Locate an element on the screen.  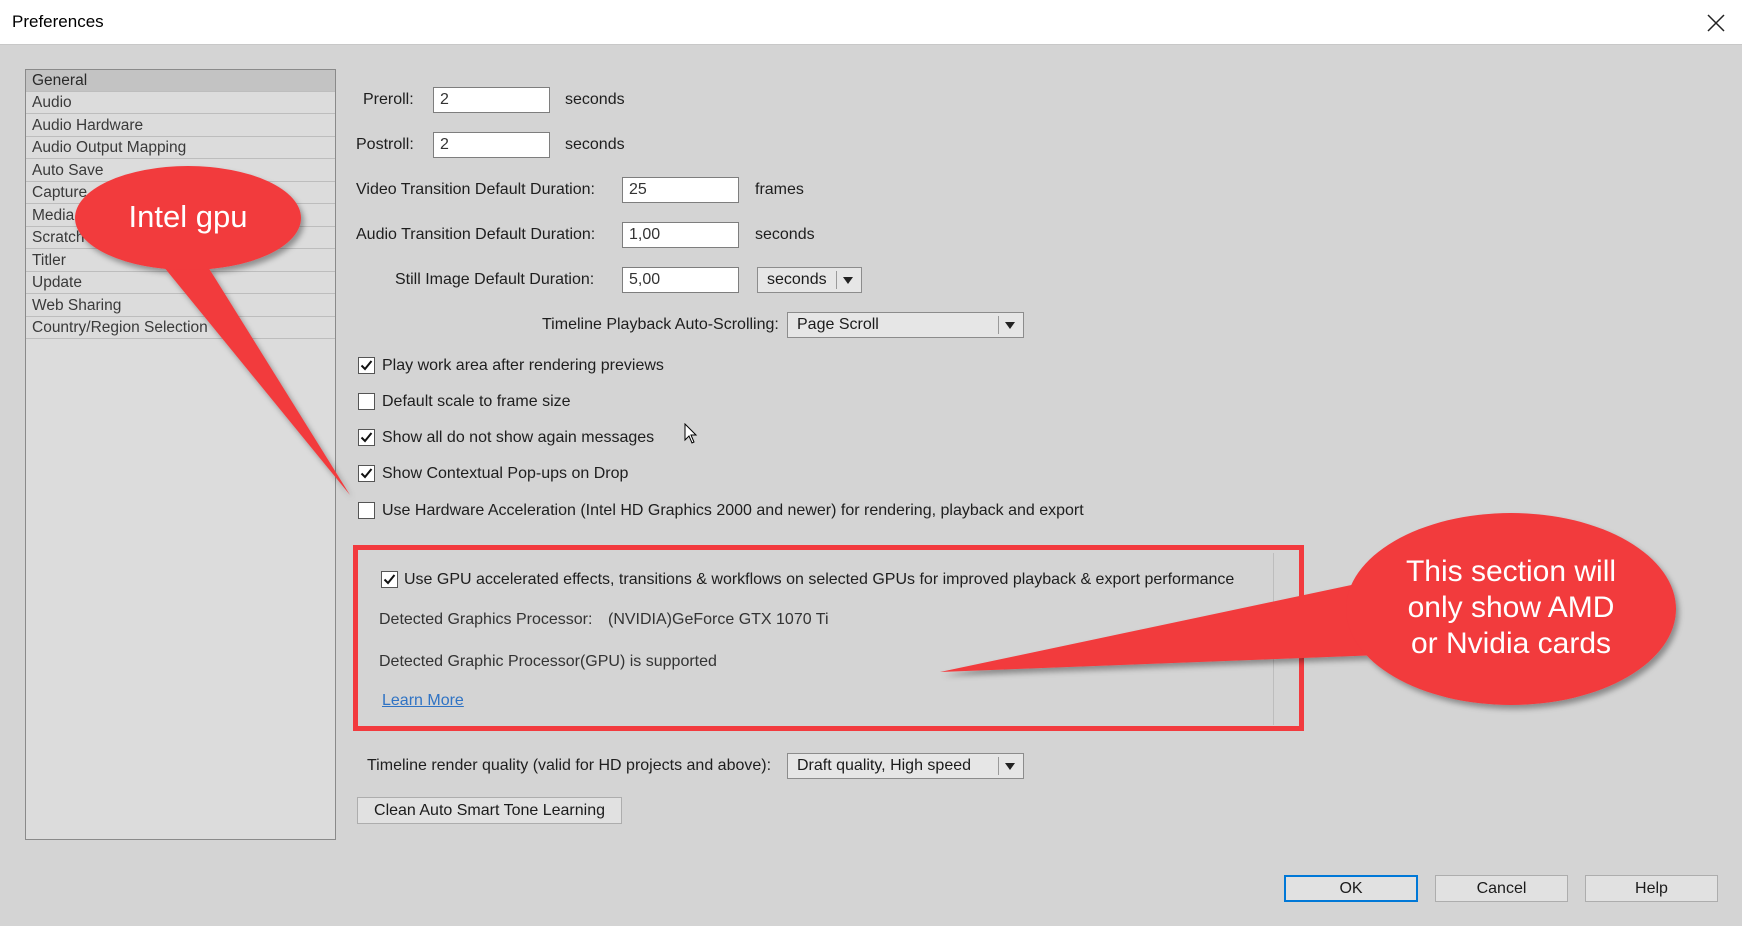
window-title: Preferences is located at coordinates (58, 21).